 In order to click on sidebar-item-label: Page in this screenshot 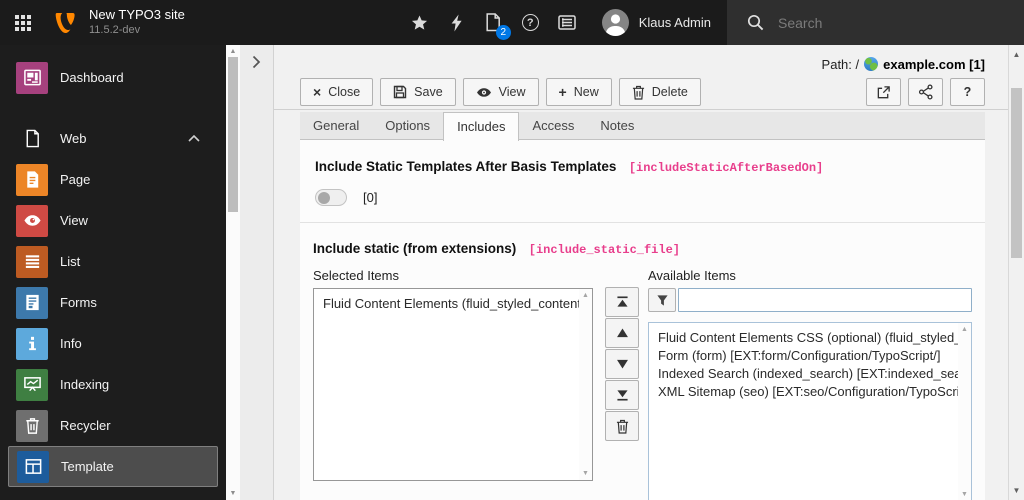, I will do `click(75, 179)`.